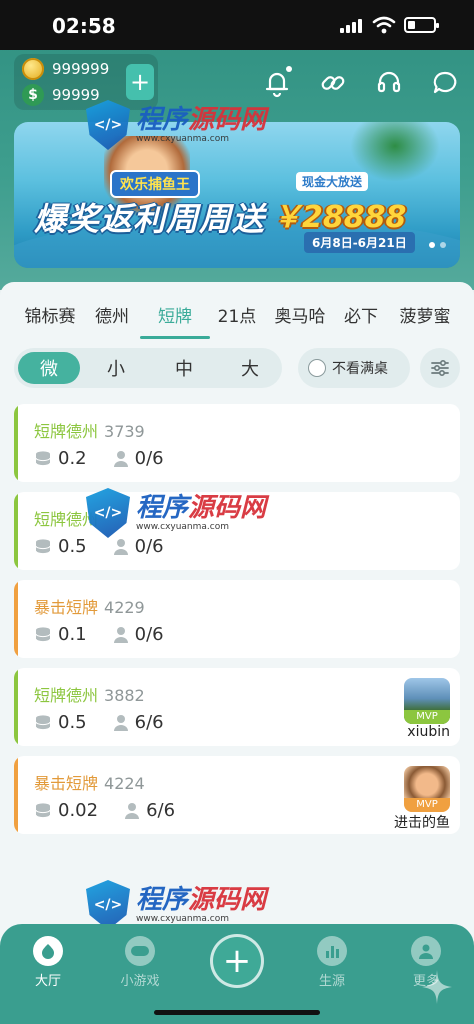 The image size is (474, 1024). What do you see at coordinates (124, 431) in the screenshot?
I see `room-id: 3739` at bounding box center [124, 431].